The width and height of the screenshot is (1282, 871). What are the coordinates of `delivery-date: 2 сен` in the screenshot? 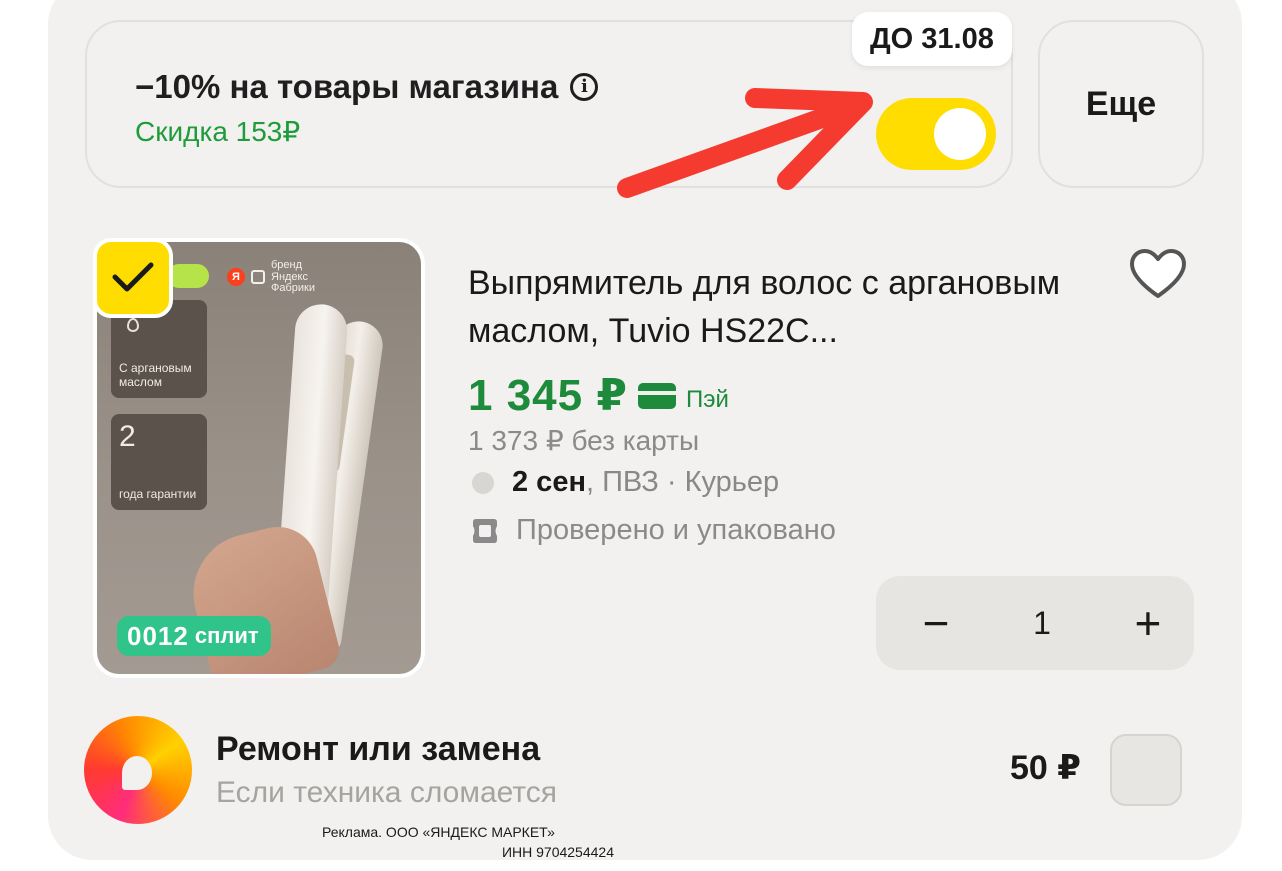 It's located at (549, 482).